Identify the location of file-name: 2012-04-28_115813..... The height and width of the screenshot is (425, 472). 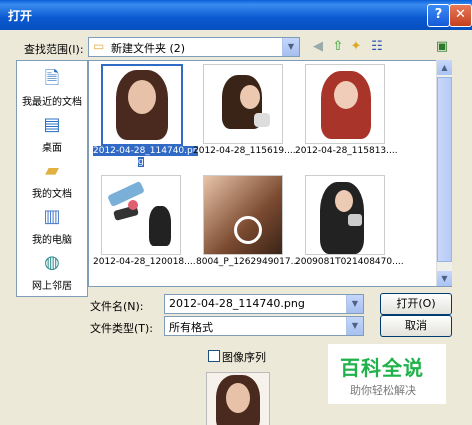
(346, 151).